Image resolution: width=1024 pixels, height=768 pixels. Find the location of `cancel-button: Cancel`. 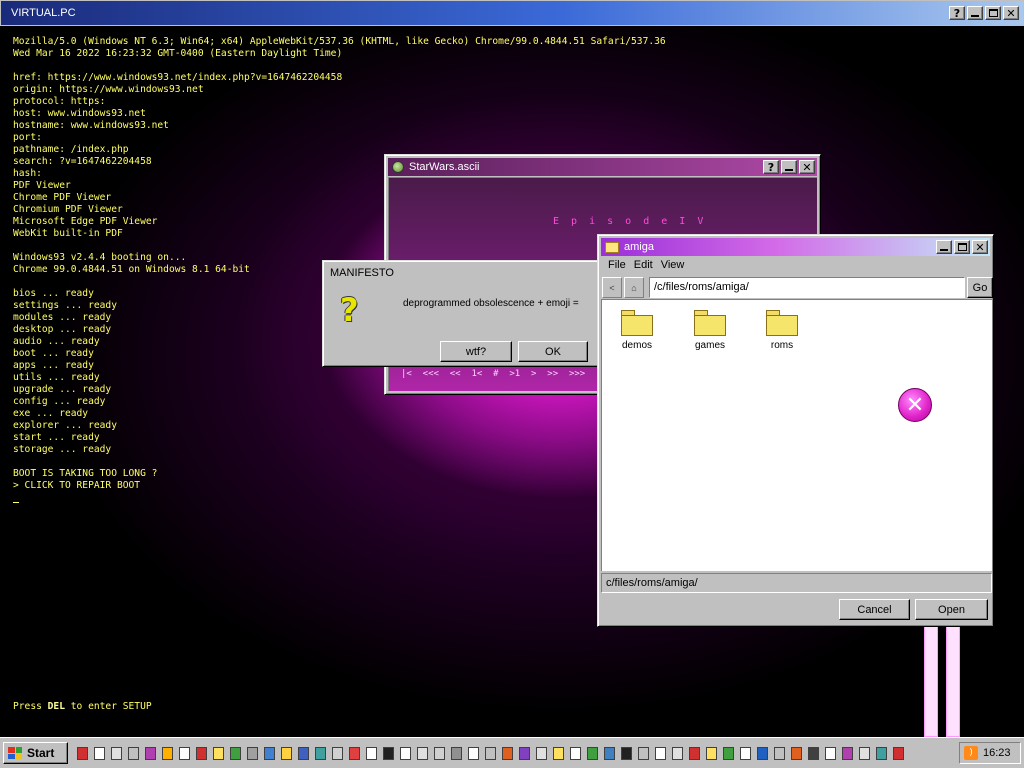

cancel-button: Cancel is located at coordinates (874, 609).